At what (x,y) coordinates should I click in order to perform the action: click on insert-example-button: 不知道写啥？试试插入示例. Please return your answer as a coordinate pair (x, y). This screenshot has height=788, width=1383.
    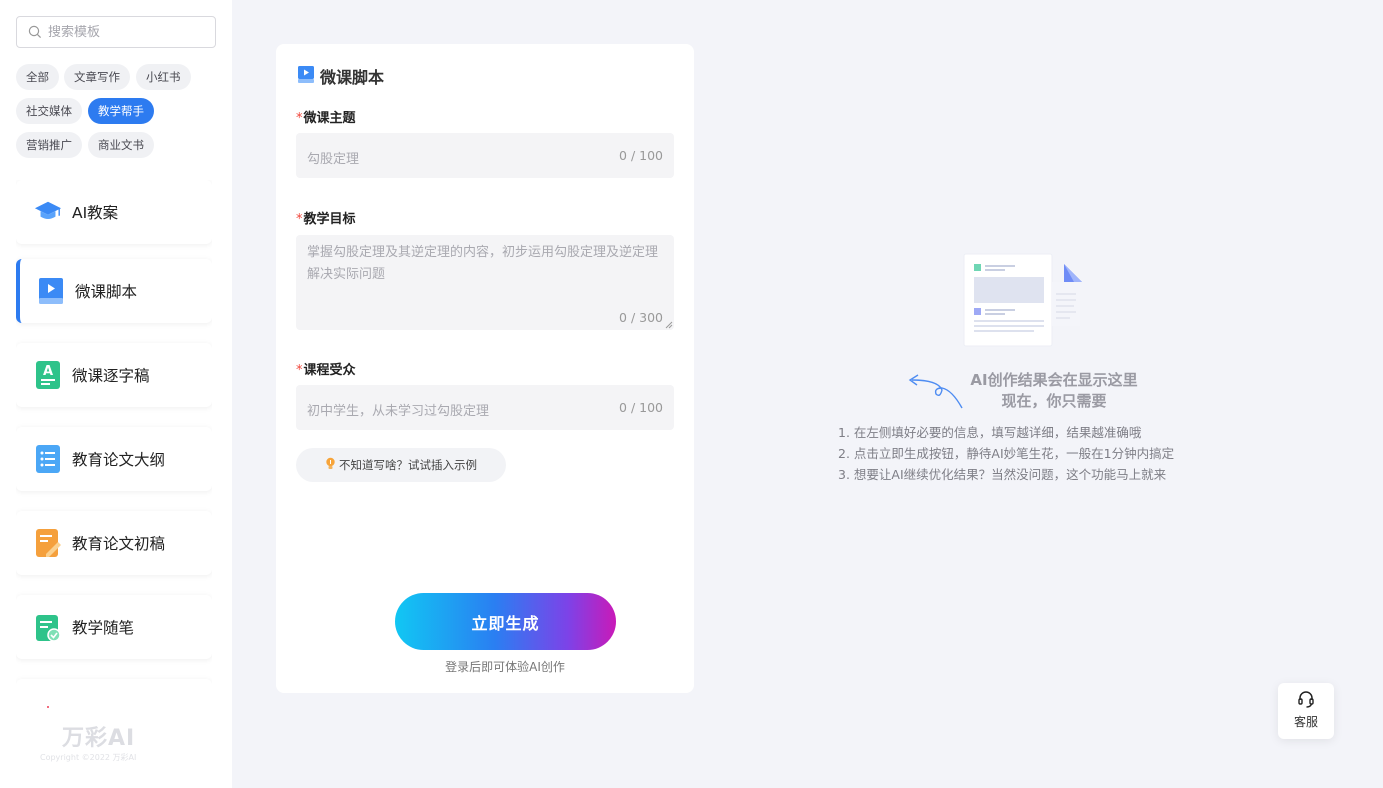
    Looking at the image, I should click on (401, 465).